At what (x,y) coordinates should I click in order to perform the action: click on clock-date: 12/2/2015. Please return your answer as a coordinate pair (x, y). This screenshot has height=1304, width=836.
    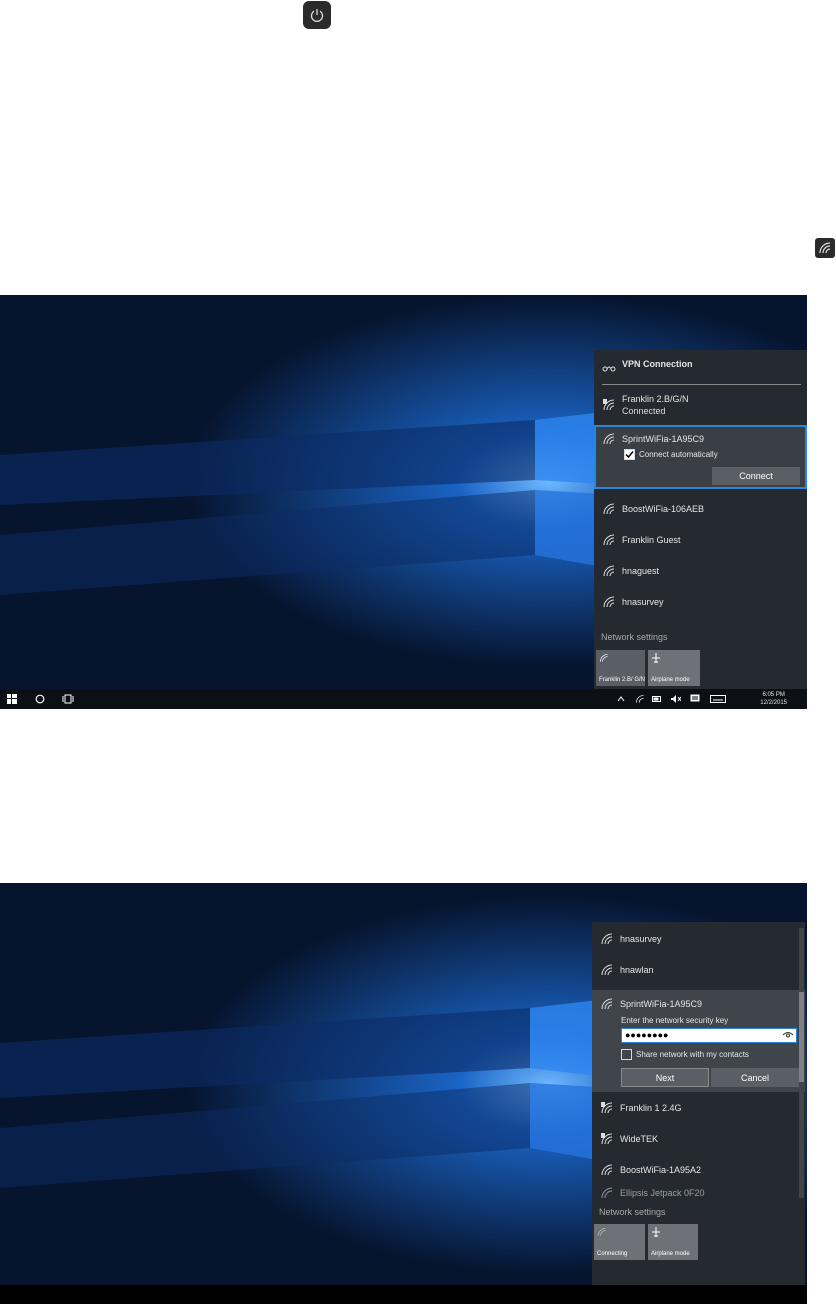
    Looking at the image, I should click on (773, 703).